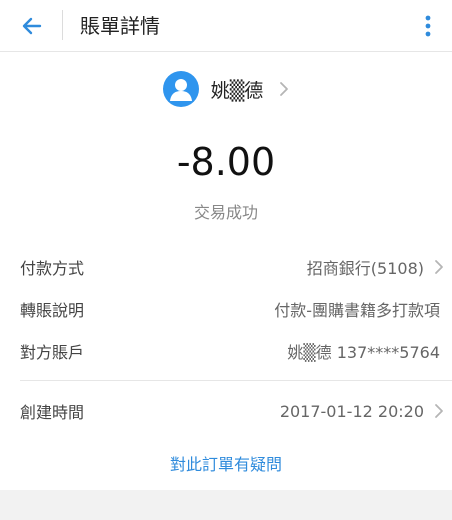 The image size is (452, 520). Describe the element at coordinates (236, 380) in the screenshot. I see `section-divider` at that location.